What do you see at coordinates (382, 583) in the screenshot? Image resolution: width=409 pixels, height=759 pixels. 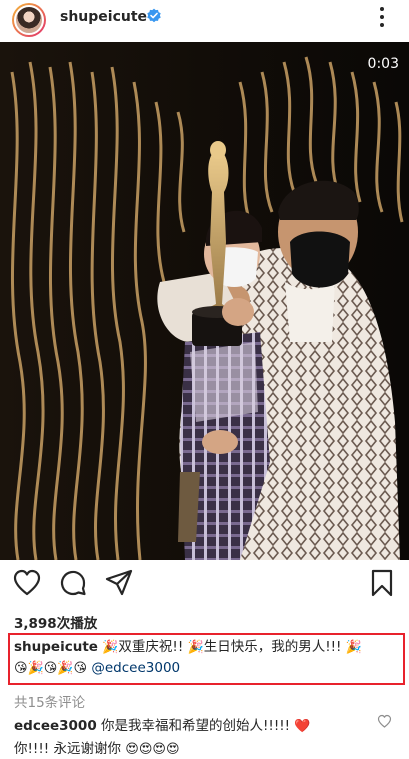 I see `bookmark-icon` at bounding box center [382, 583].